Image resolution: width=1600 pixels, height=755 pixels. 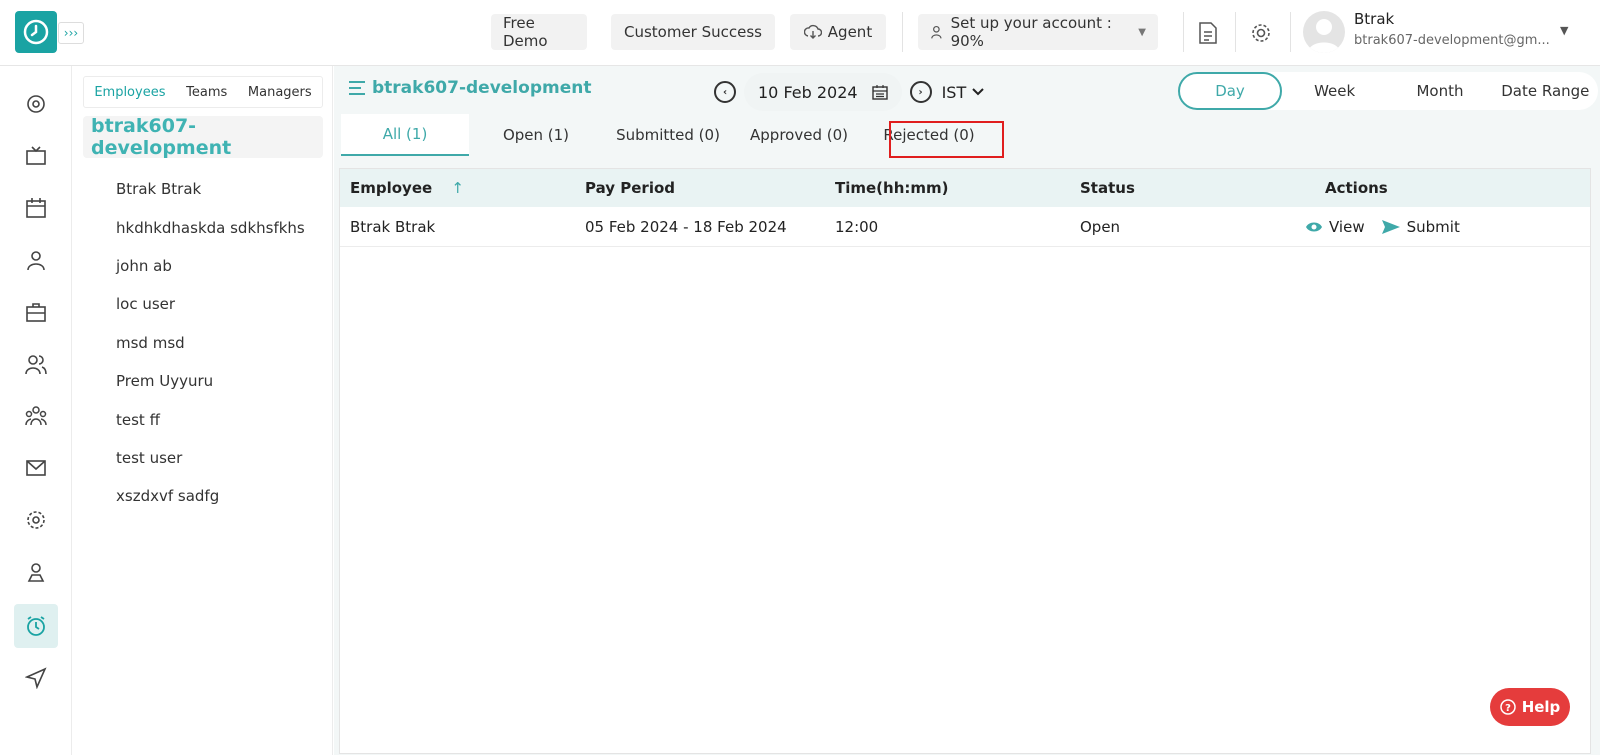 What do you see at coordinates (1545, 91) in the screenshot?
I see `tab-date-range: Date Range` at bounding box center [1545, 91].